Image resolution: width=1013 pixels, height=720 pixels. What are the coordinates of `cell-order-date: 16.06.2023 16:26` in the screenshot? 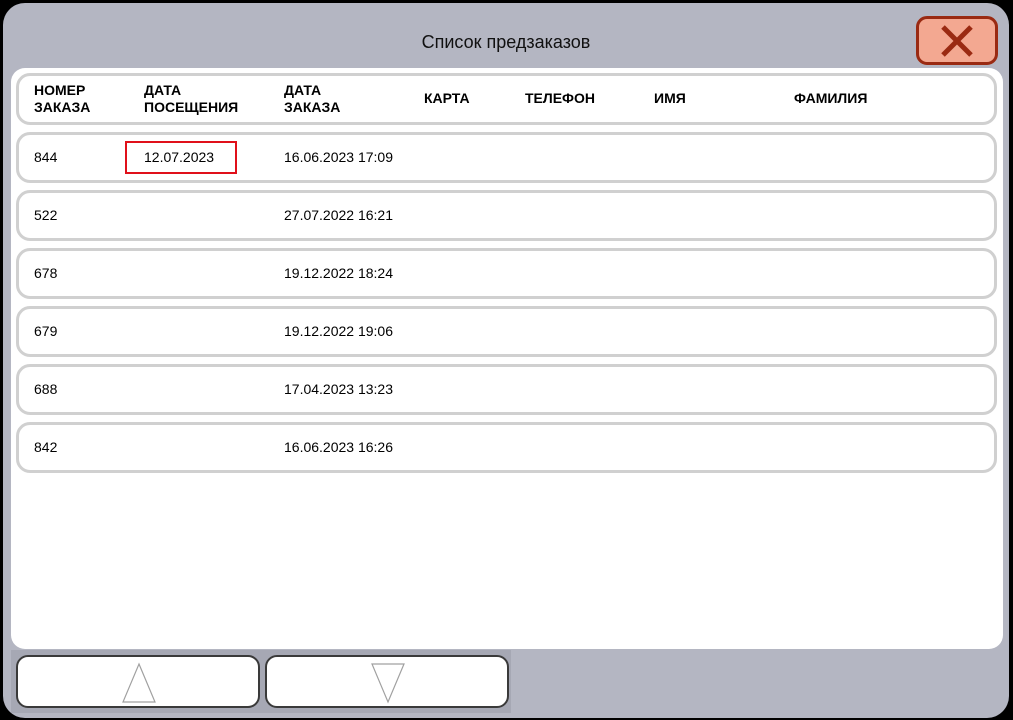 It's located at (338, 447).